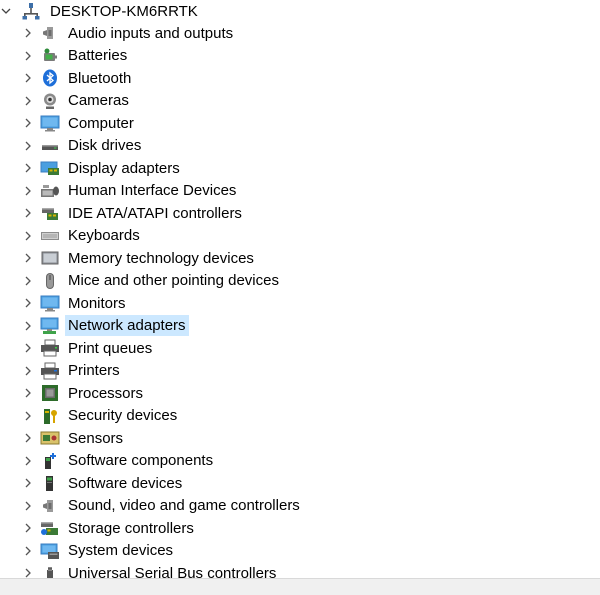 This screenshot has width=600, height=595. Describe the element at coordinates (50, 371) in the screenshot. I see `printer-icon` at that location.